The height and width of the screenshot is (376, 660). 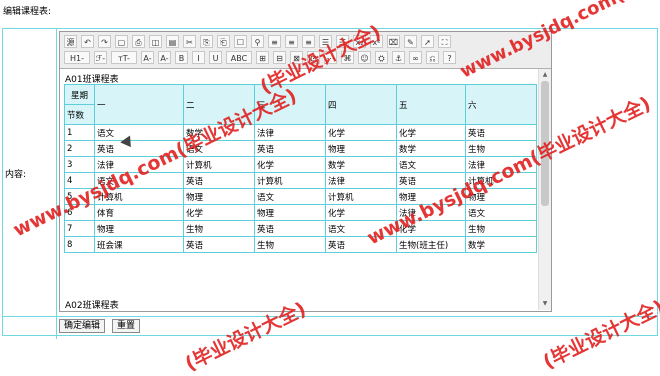 I want to click on table-cell: 生物(班主任), so click(x=431, y=244).